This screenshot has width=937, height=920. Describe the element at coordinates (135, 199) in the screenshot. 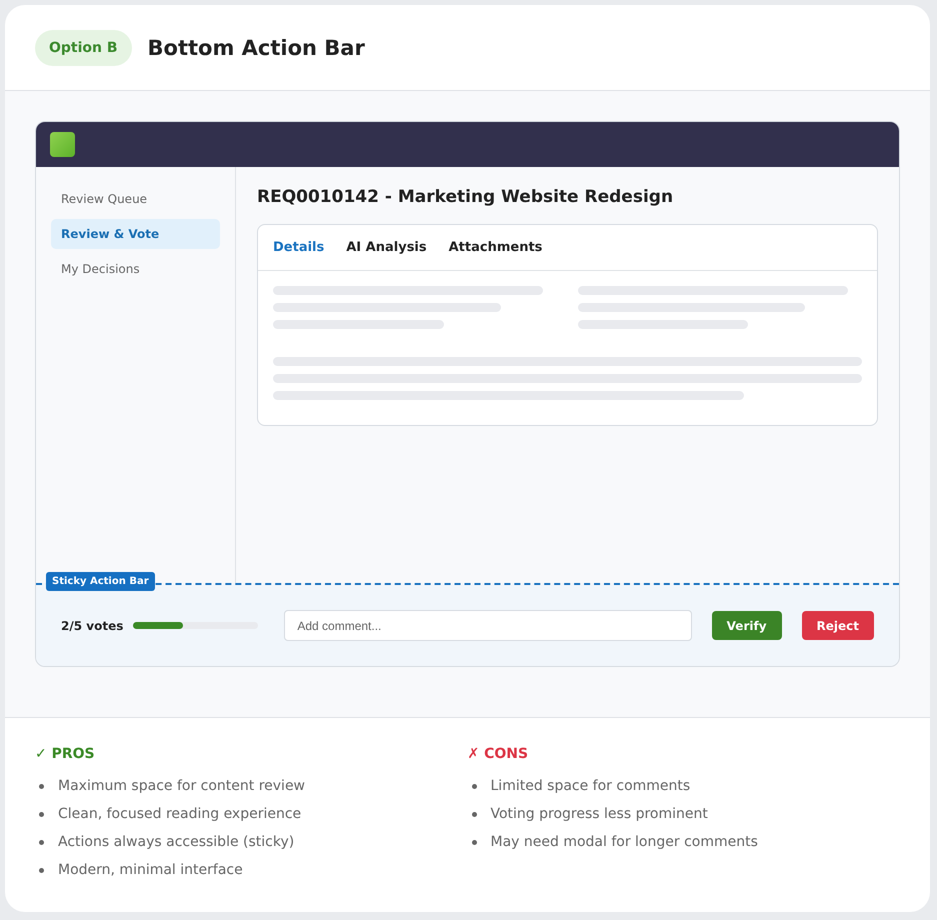

I see `sidebar-item: Review Queue` at that location.